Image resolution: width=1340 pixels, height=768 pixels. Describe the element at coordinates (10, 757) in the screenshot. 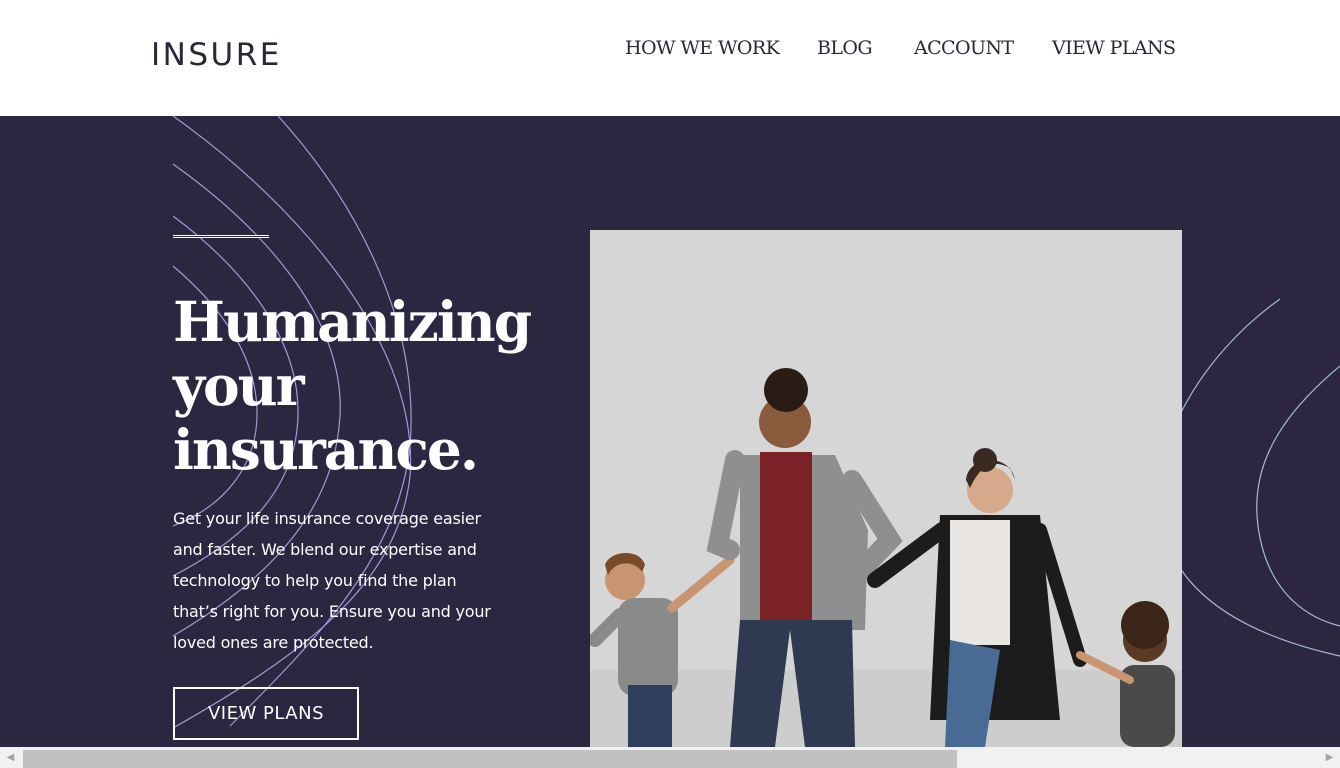

I see `triangle-left-icon: ◀` at that location.